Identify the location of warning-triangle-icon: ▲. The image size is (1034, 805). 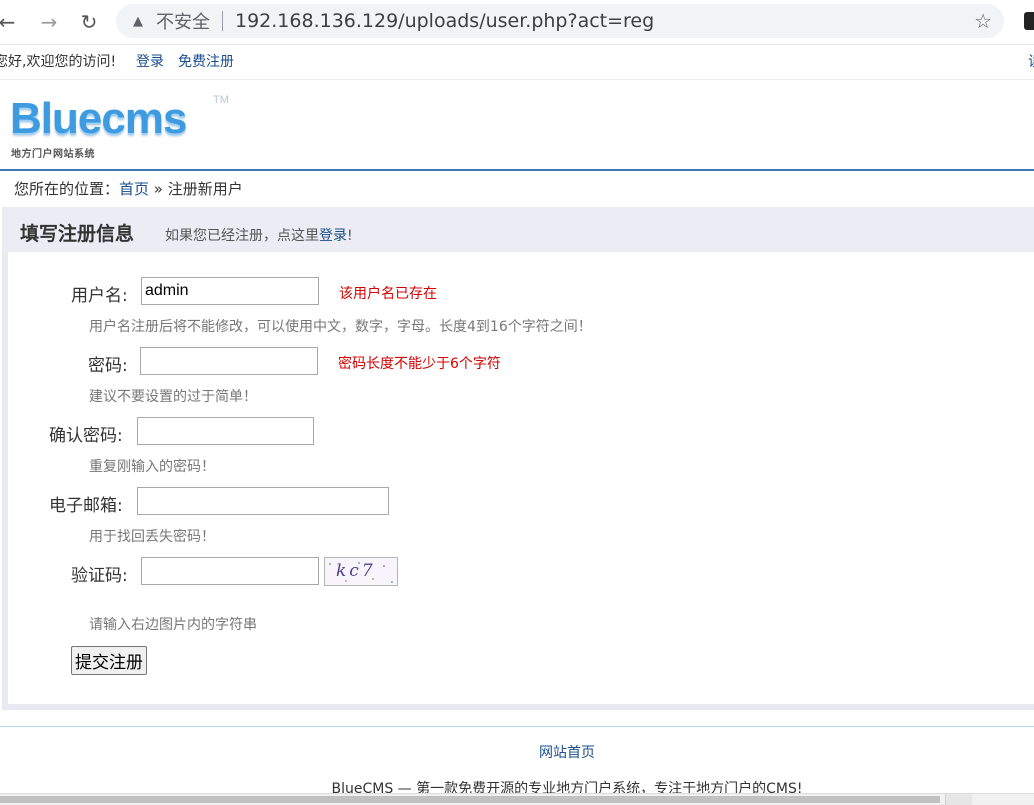
(138, 21).